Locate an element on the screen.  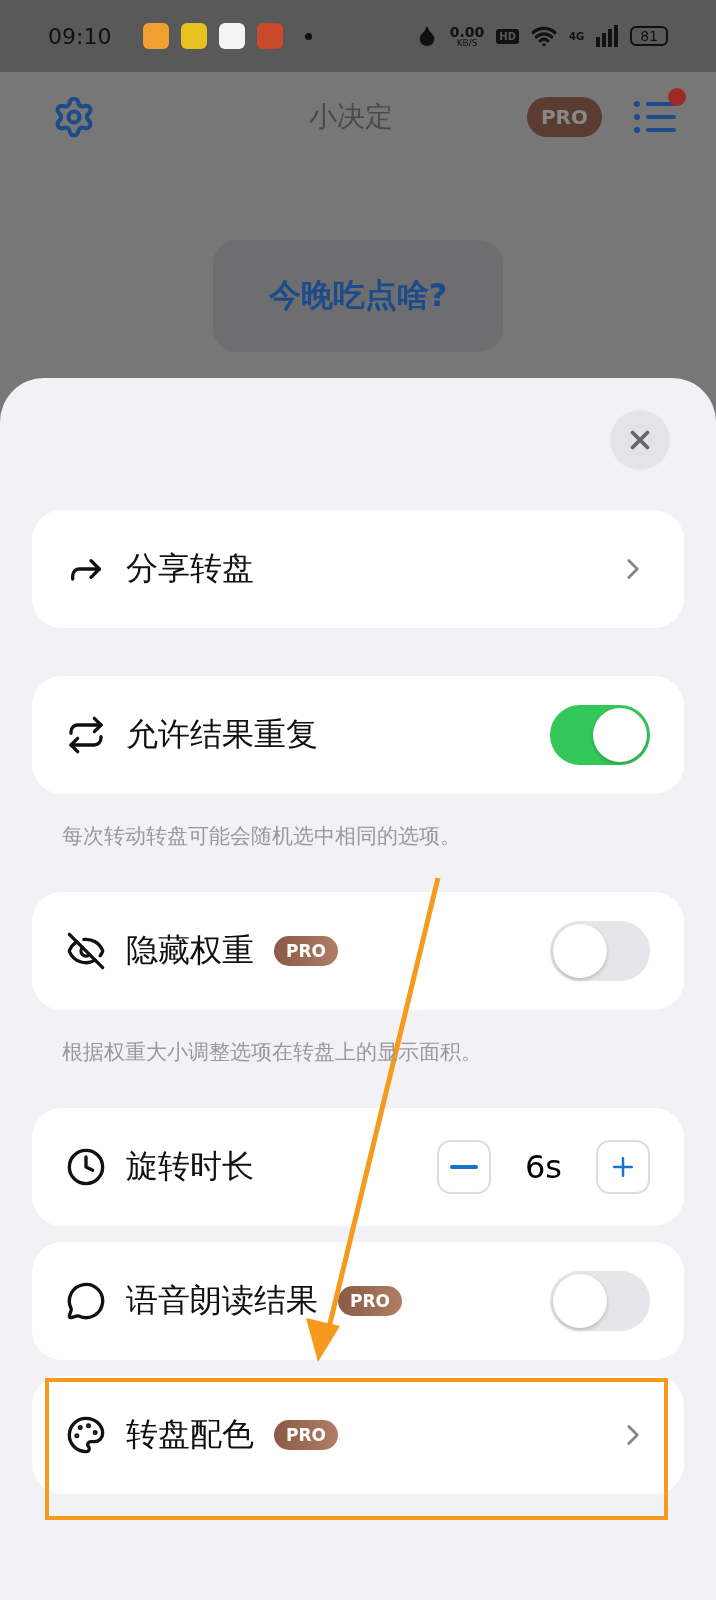
settings-row: 转盘配色 PRO is located at coordinates (358, 1435).